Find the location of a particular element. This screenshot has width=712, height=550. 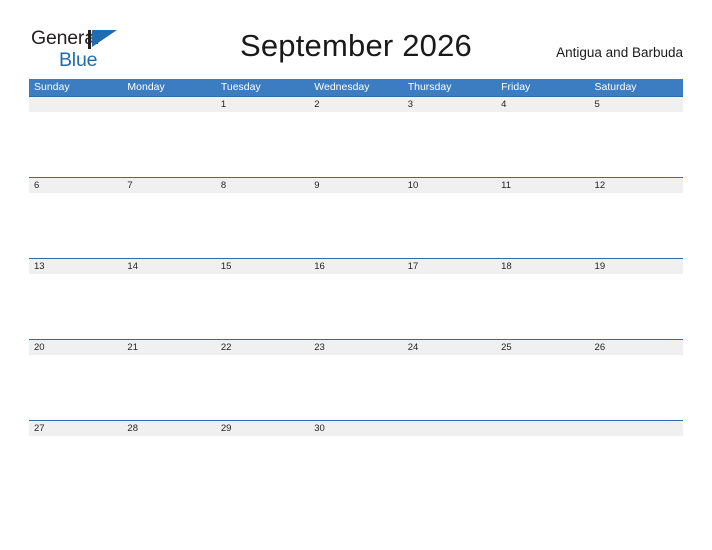

week-date-band: 20 21 22 23 24 25 26 is located at coordinates (356, 347).